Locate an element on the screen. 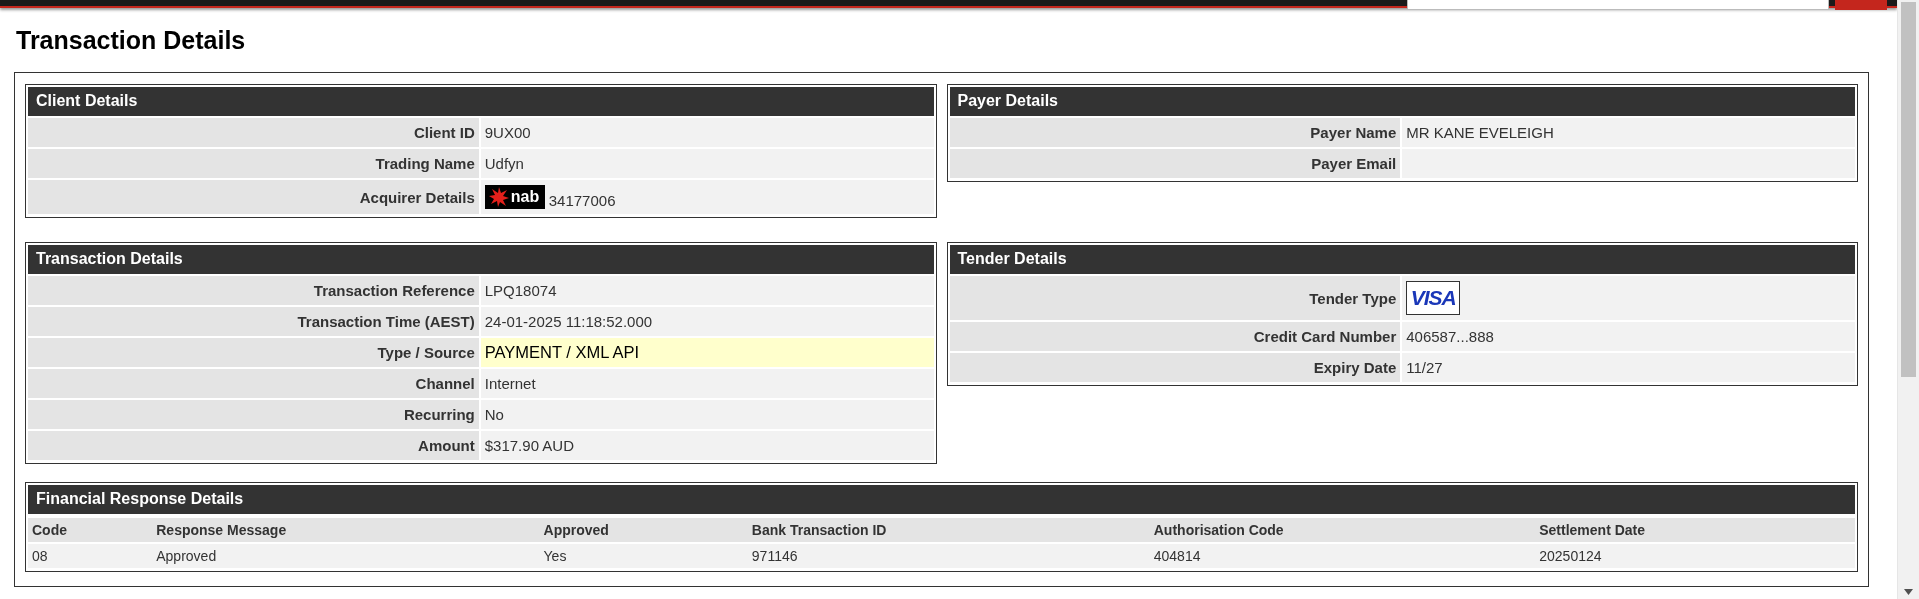 This screenshot has width=1919, height=599. panel-header: Tender Details is located at coordinates (1402, 259).